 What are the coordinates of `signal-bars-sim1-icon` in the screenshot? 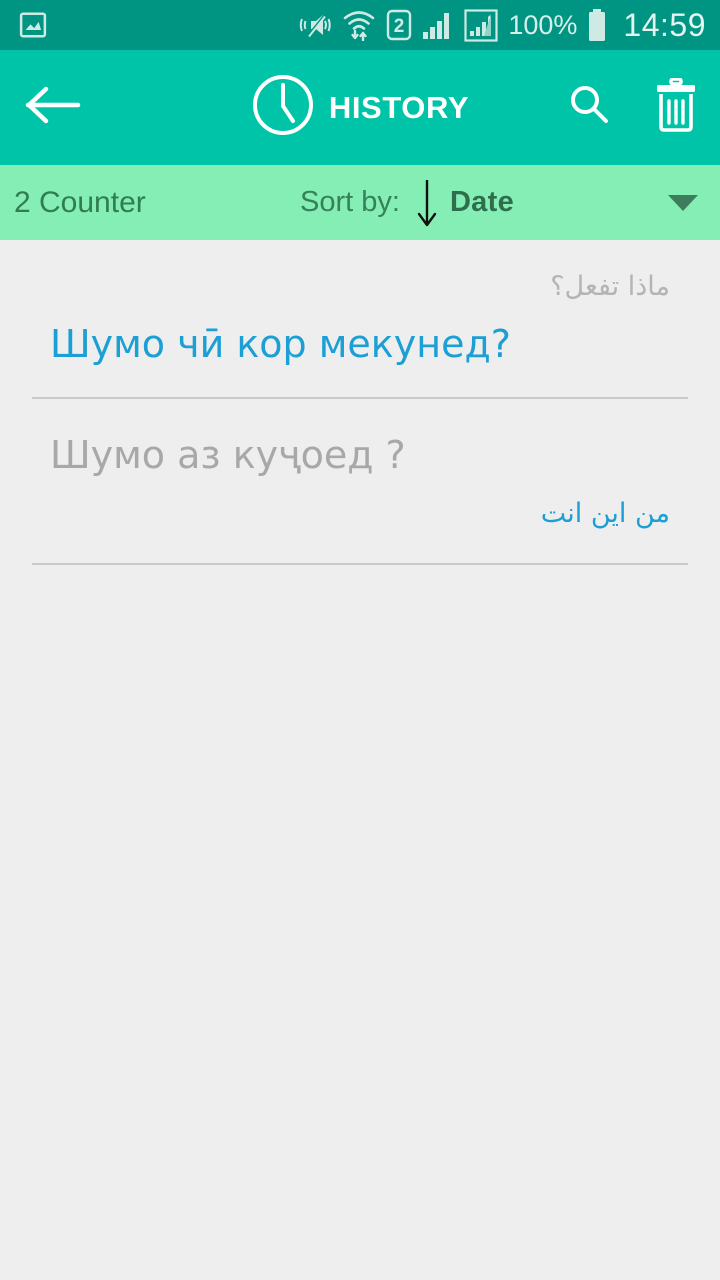 It's located at (438, 25).